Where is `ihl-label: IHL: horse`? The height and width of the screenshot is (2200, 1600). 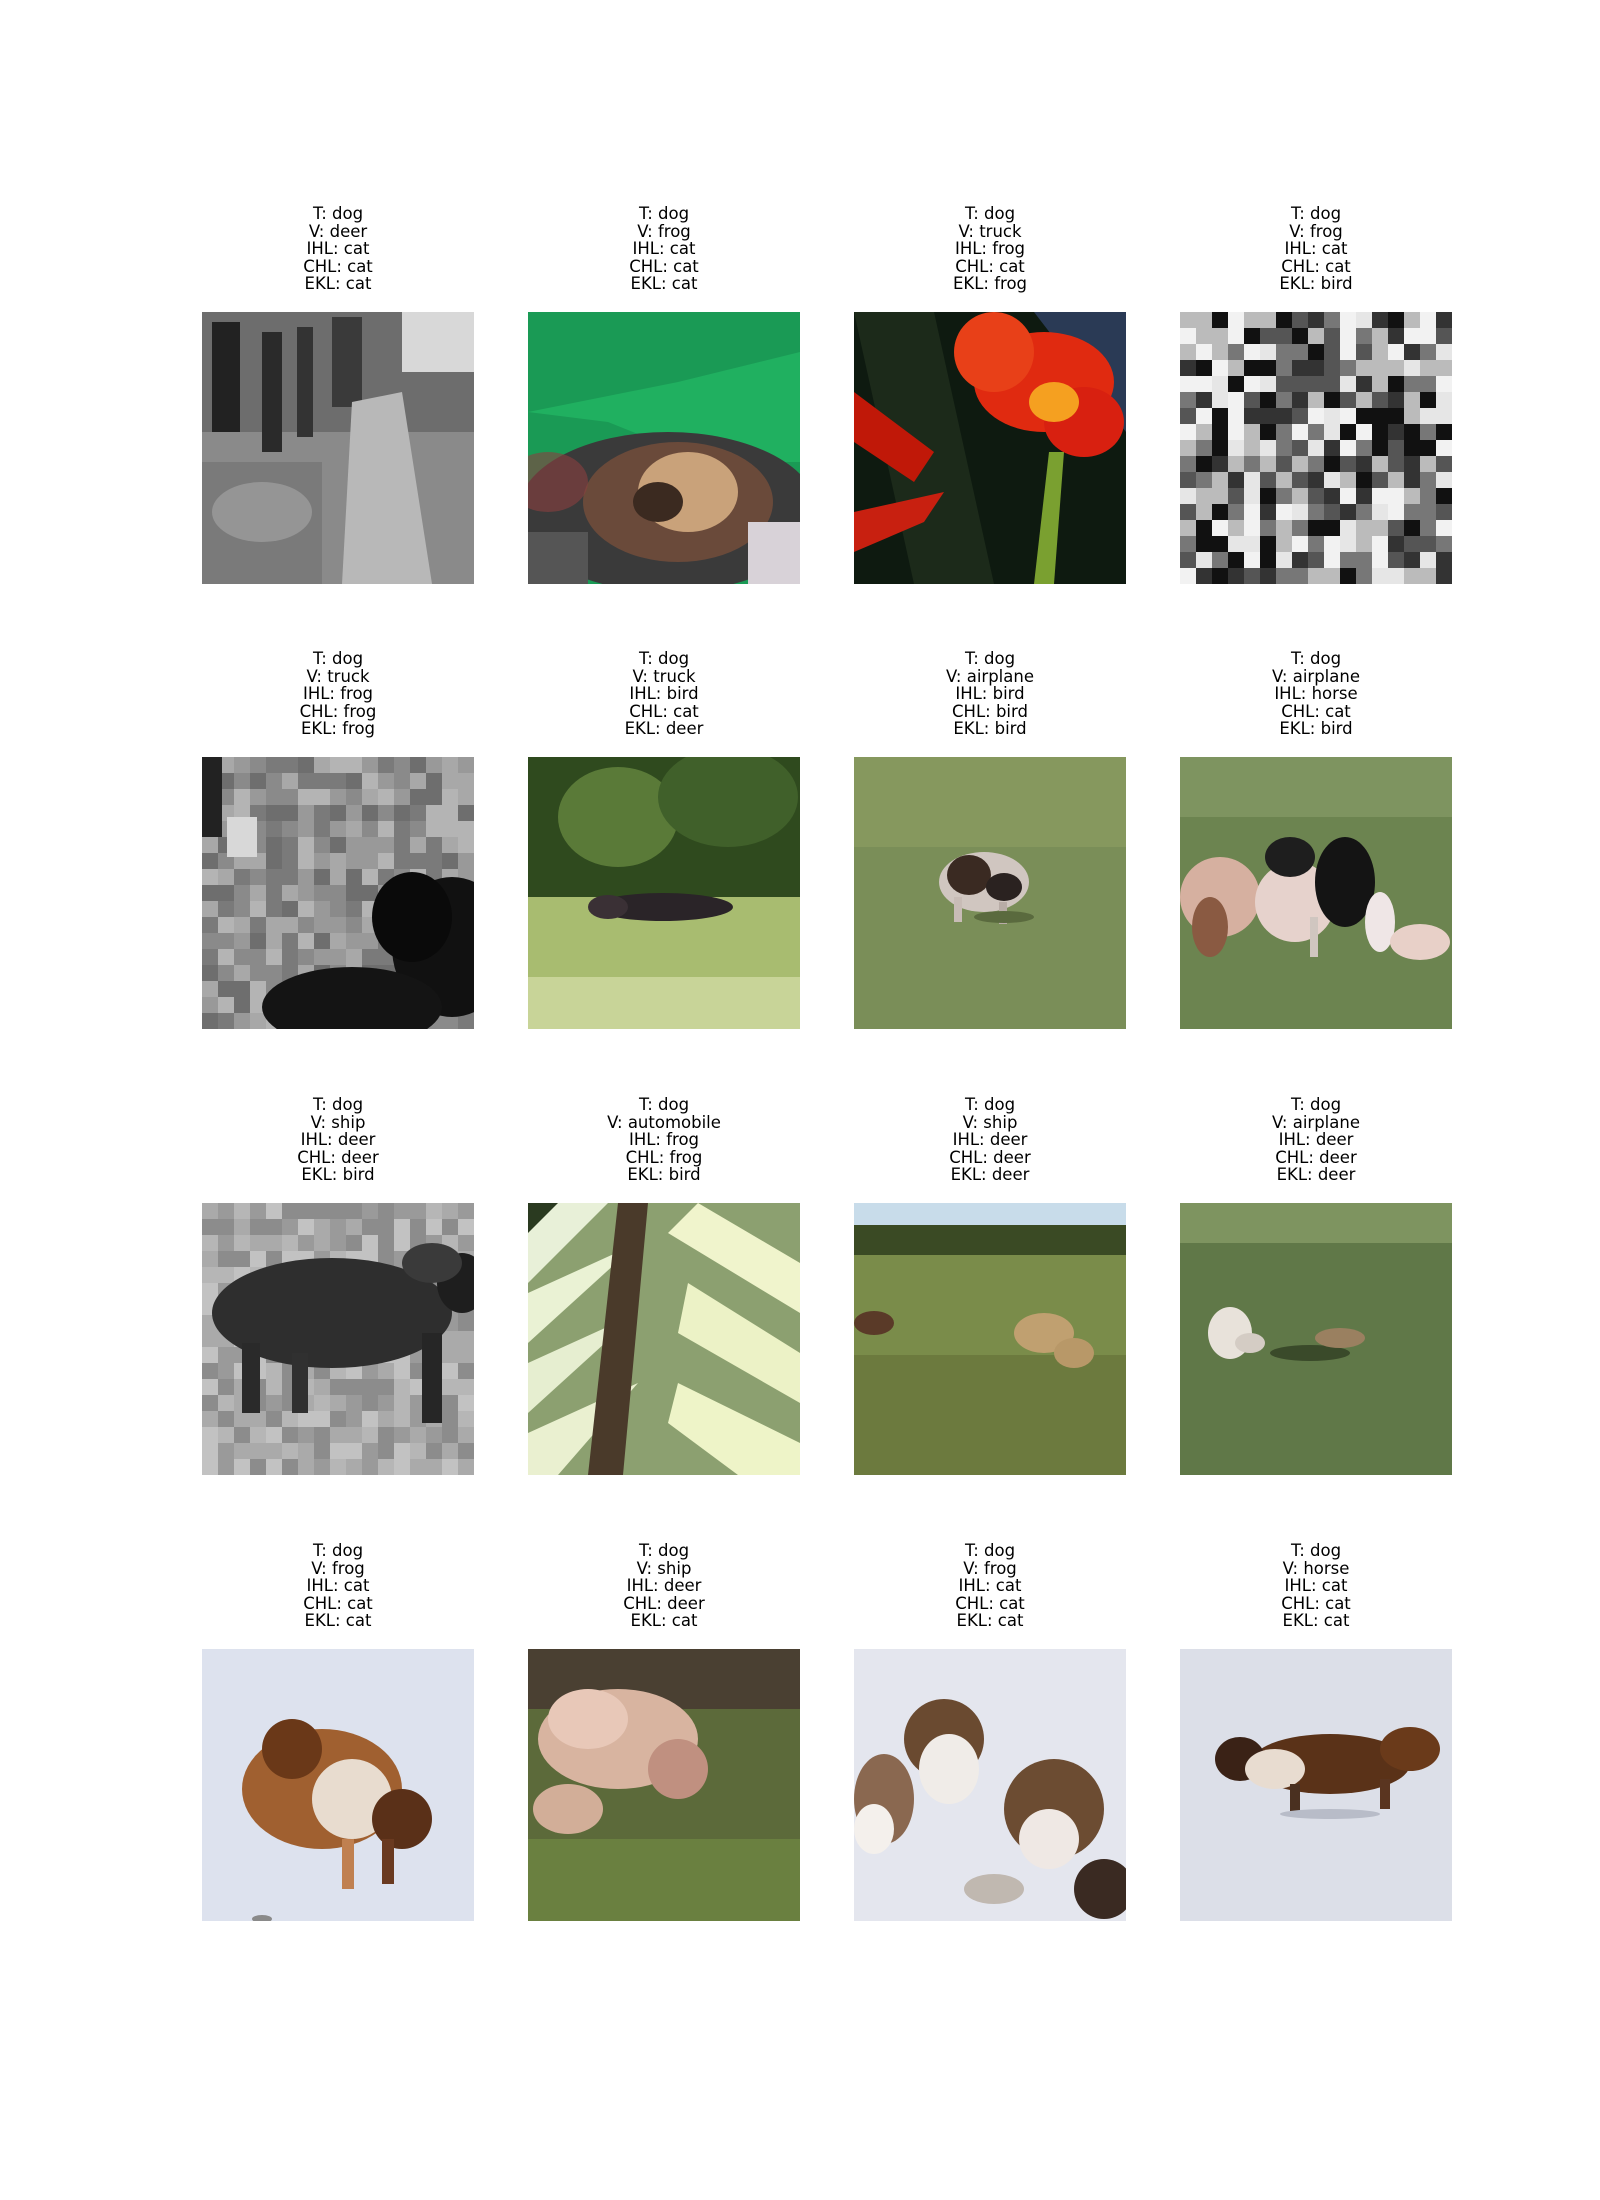 ihl-label: IHL: horse is located at coordinates (1316, 694).